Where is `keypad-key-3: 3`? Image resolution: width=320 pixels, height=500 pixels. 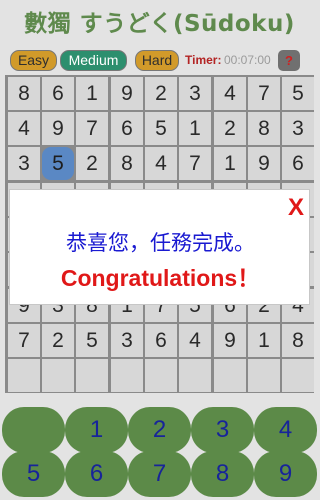 keypad-key-3: 3 is located at coordinates (222, 430).